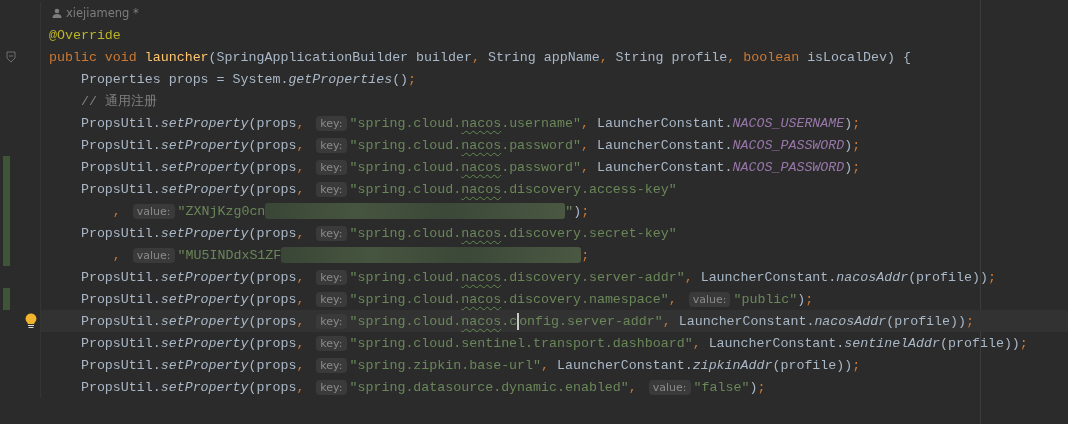 Image resolution: width=1068 pixels, height=424 pixels. I want to click on string-literal: "MU5INDdxS1ZF, so click(229, 255).